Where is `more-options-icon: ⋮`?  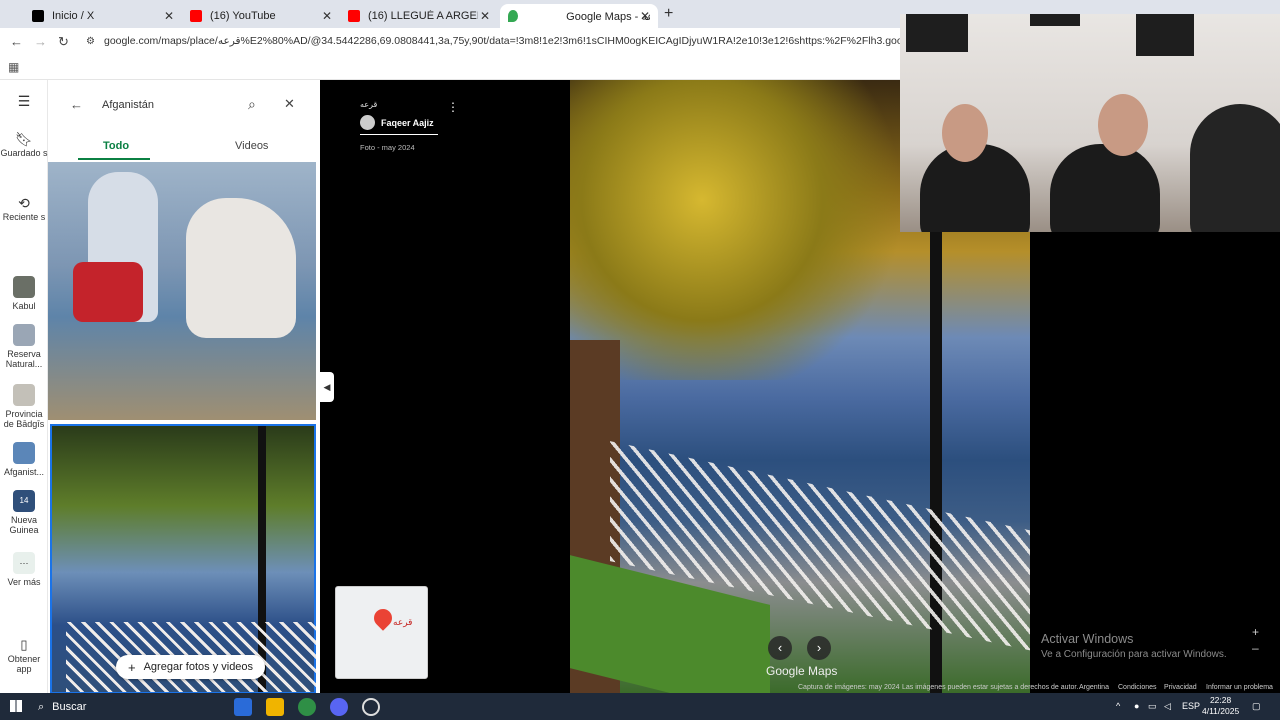
more-options-icon: ⋮ is located at coordinates (453, 107).